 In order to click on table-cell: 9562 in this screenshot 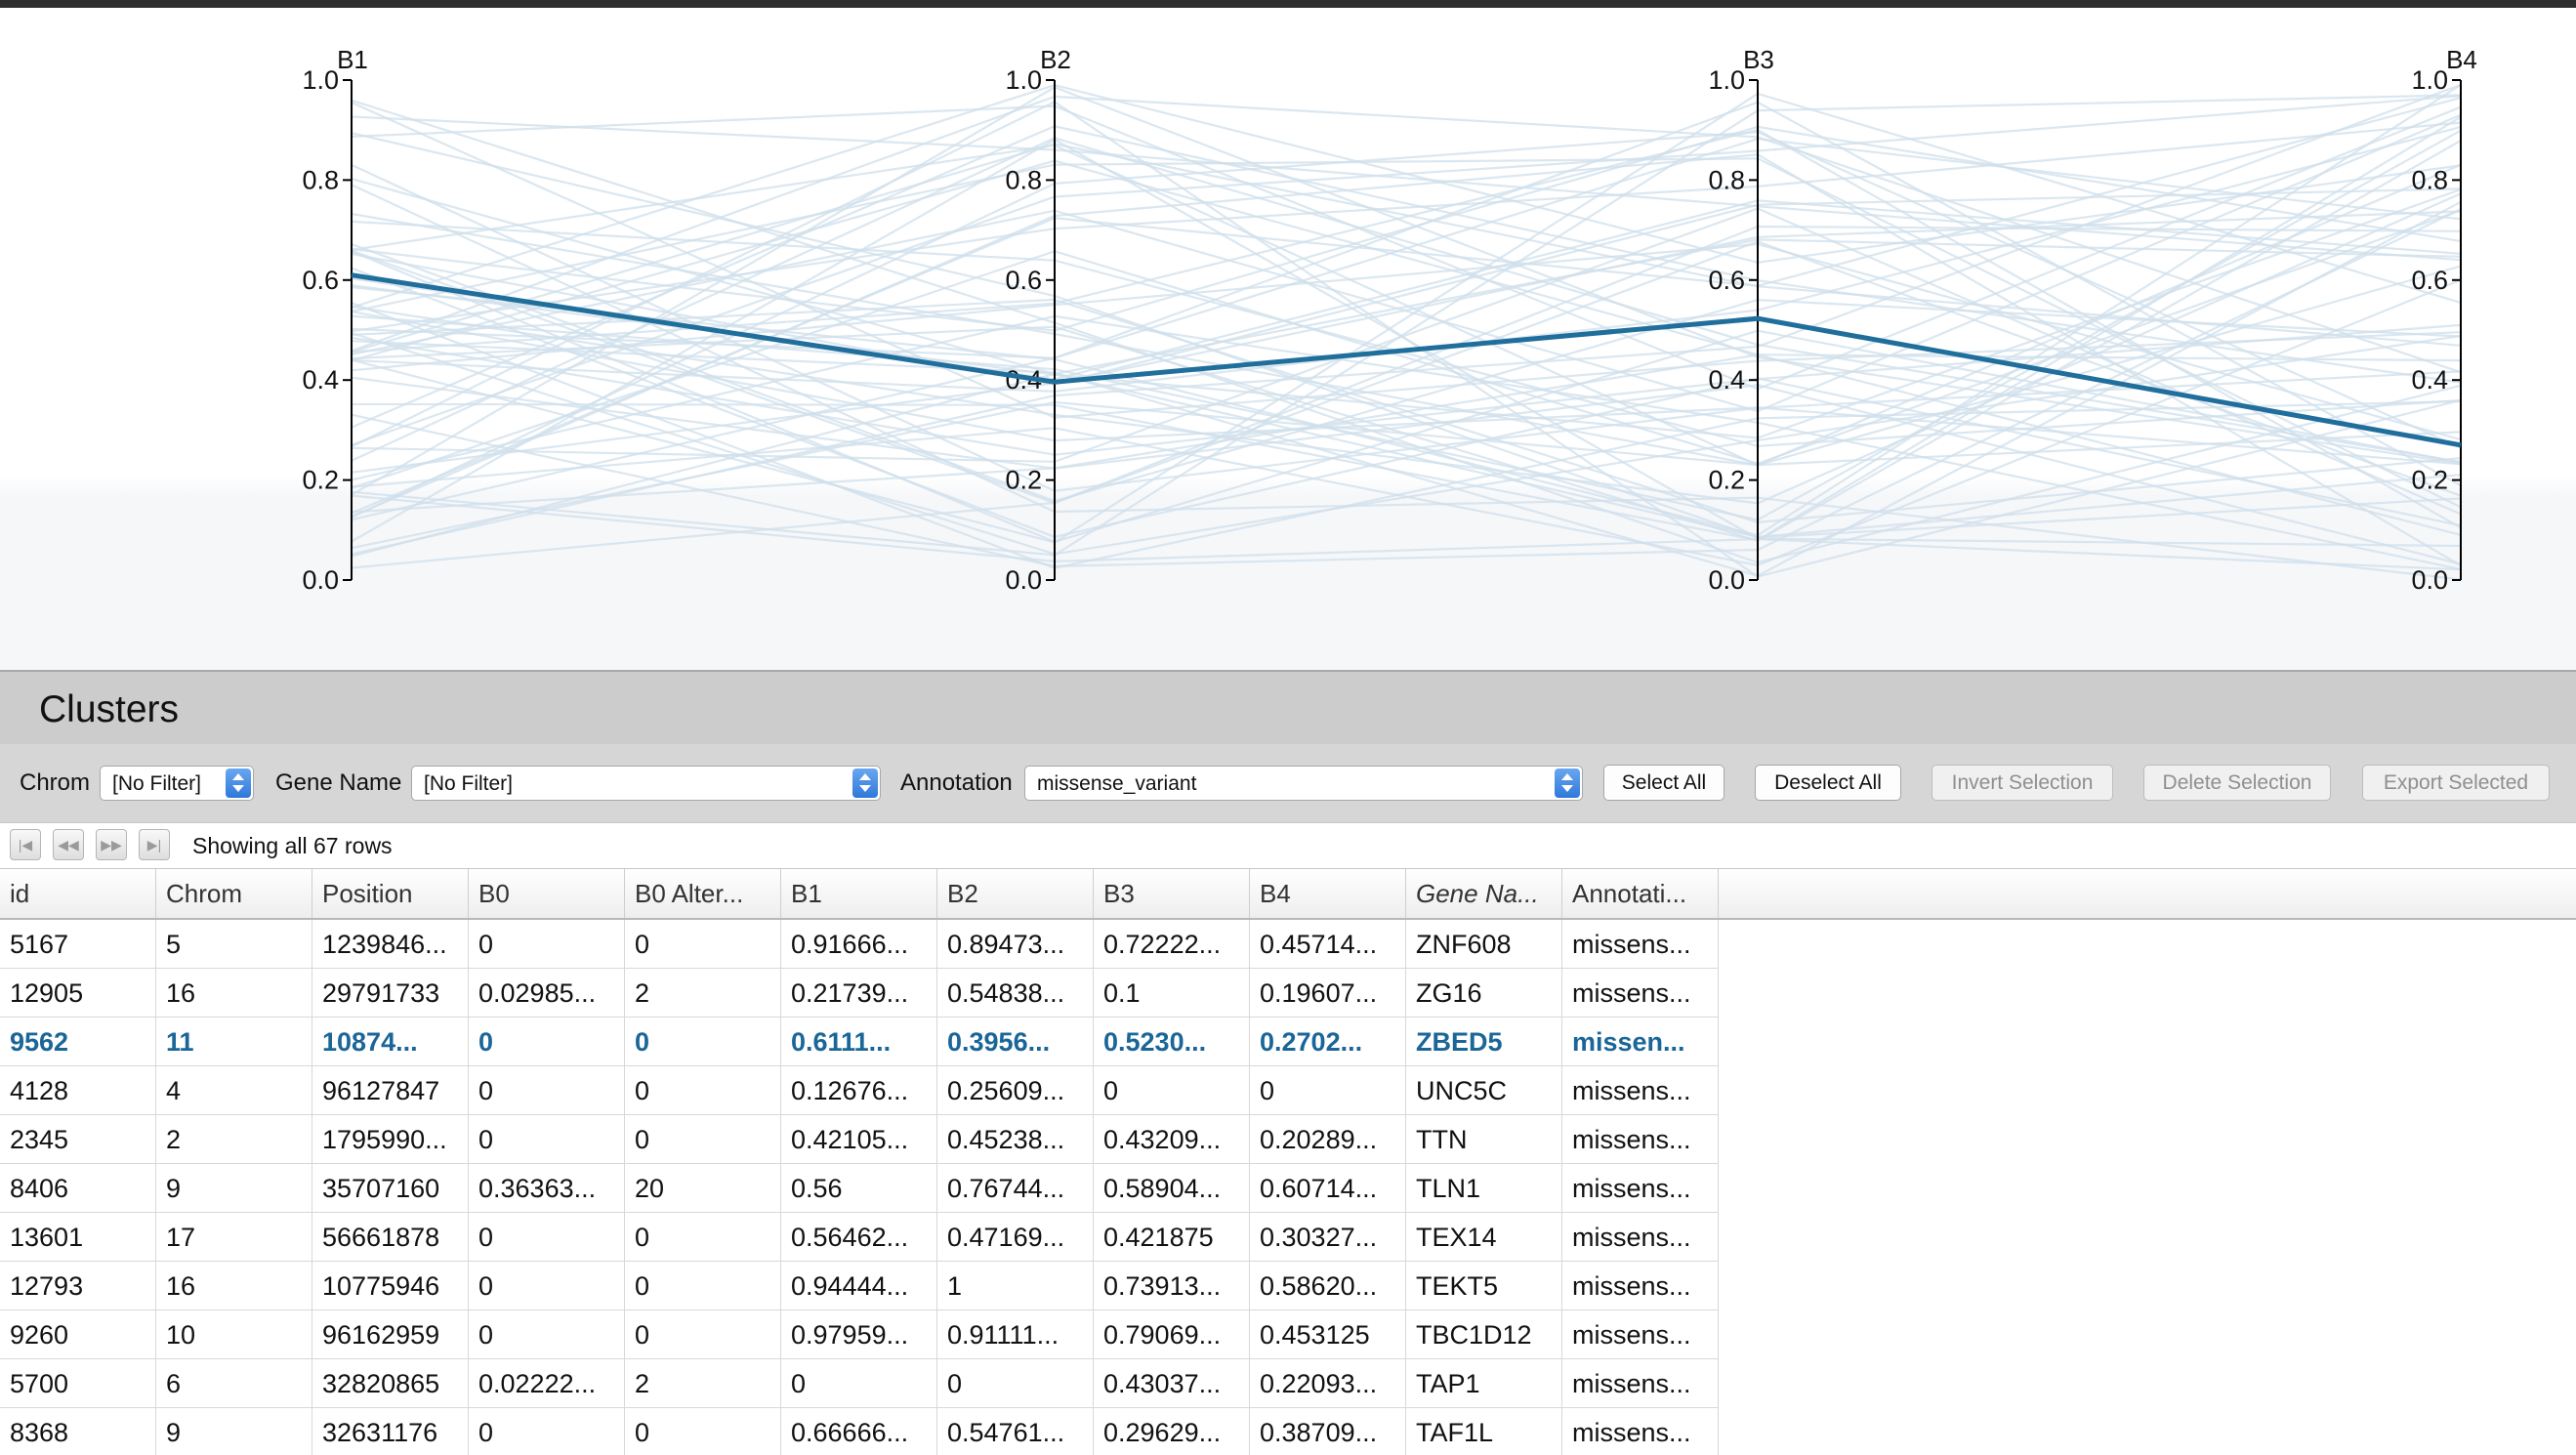, I will do `click(78, 1042)`.